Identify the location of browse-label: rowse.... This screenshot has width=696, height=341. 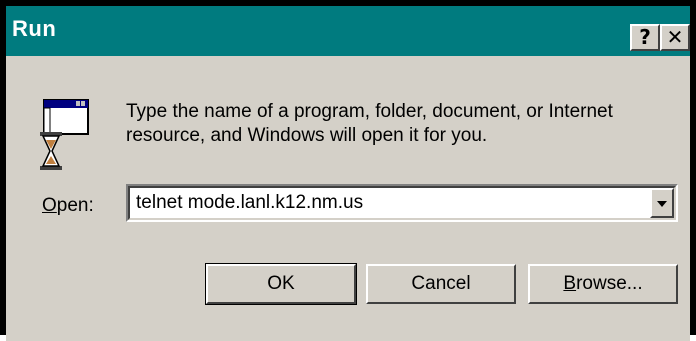
(609, 283).